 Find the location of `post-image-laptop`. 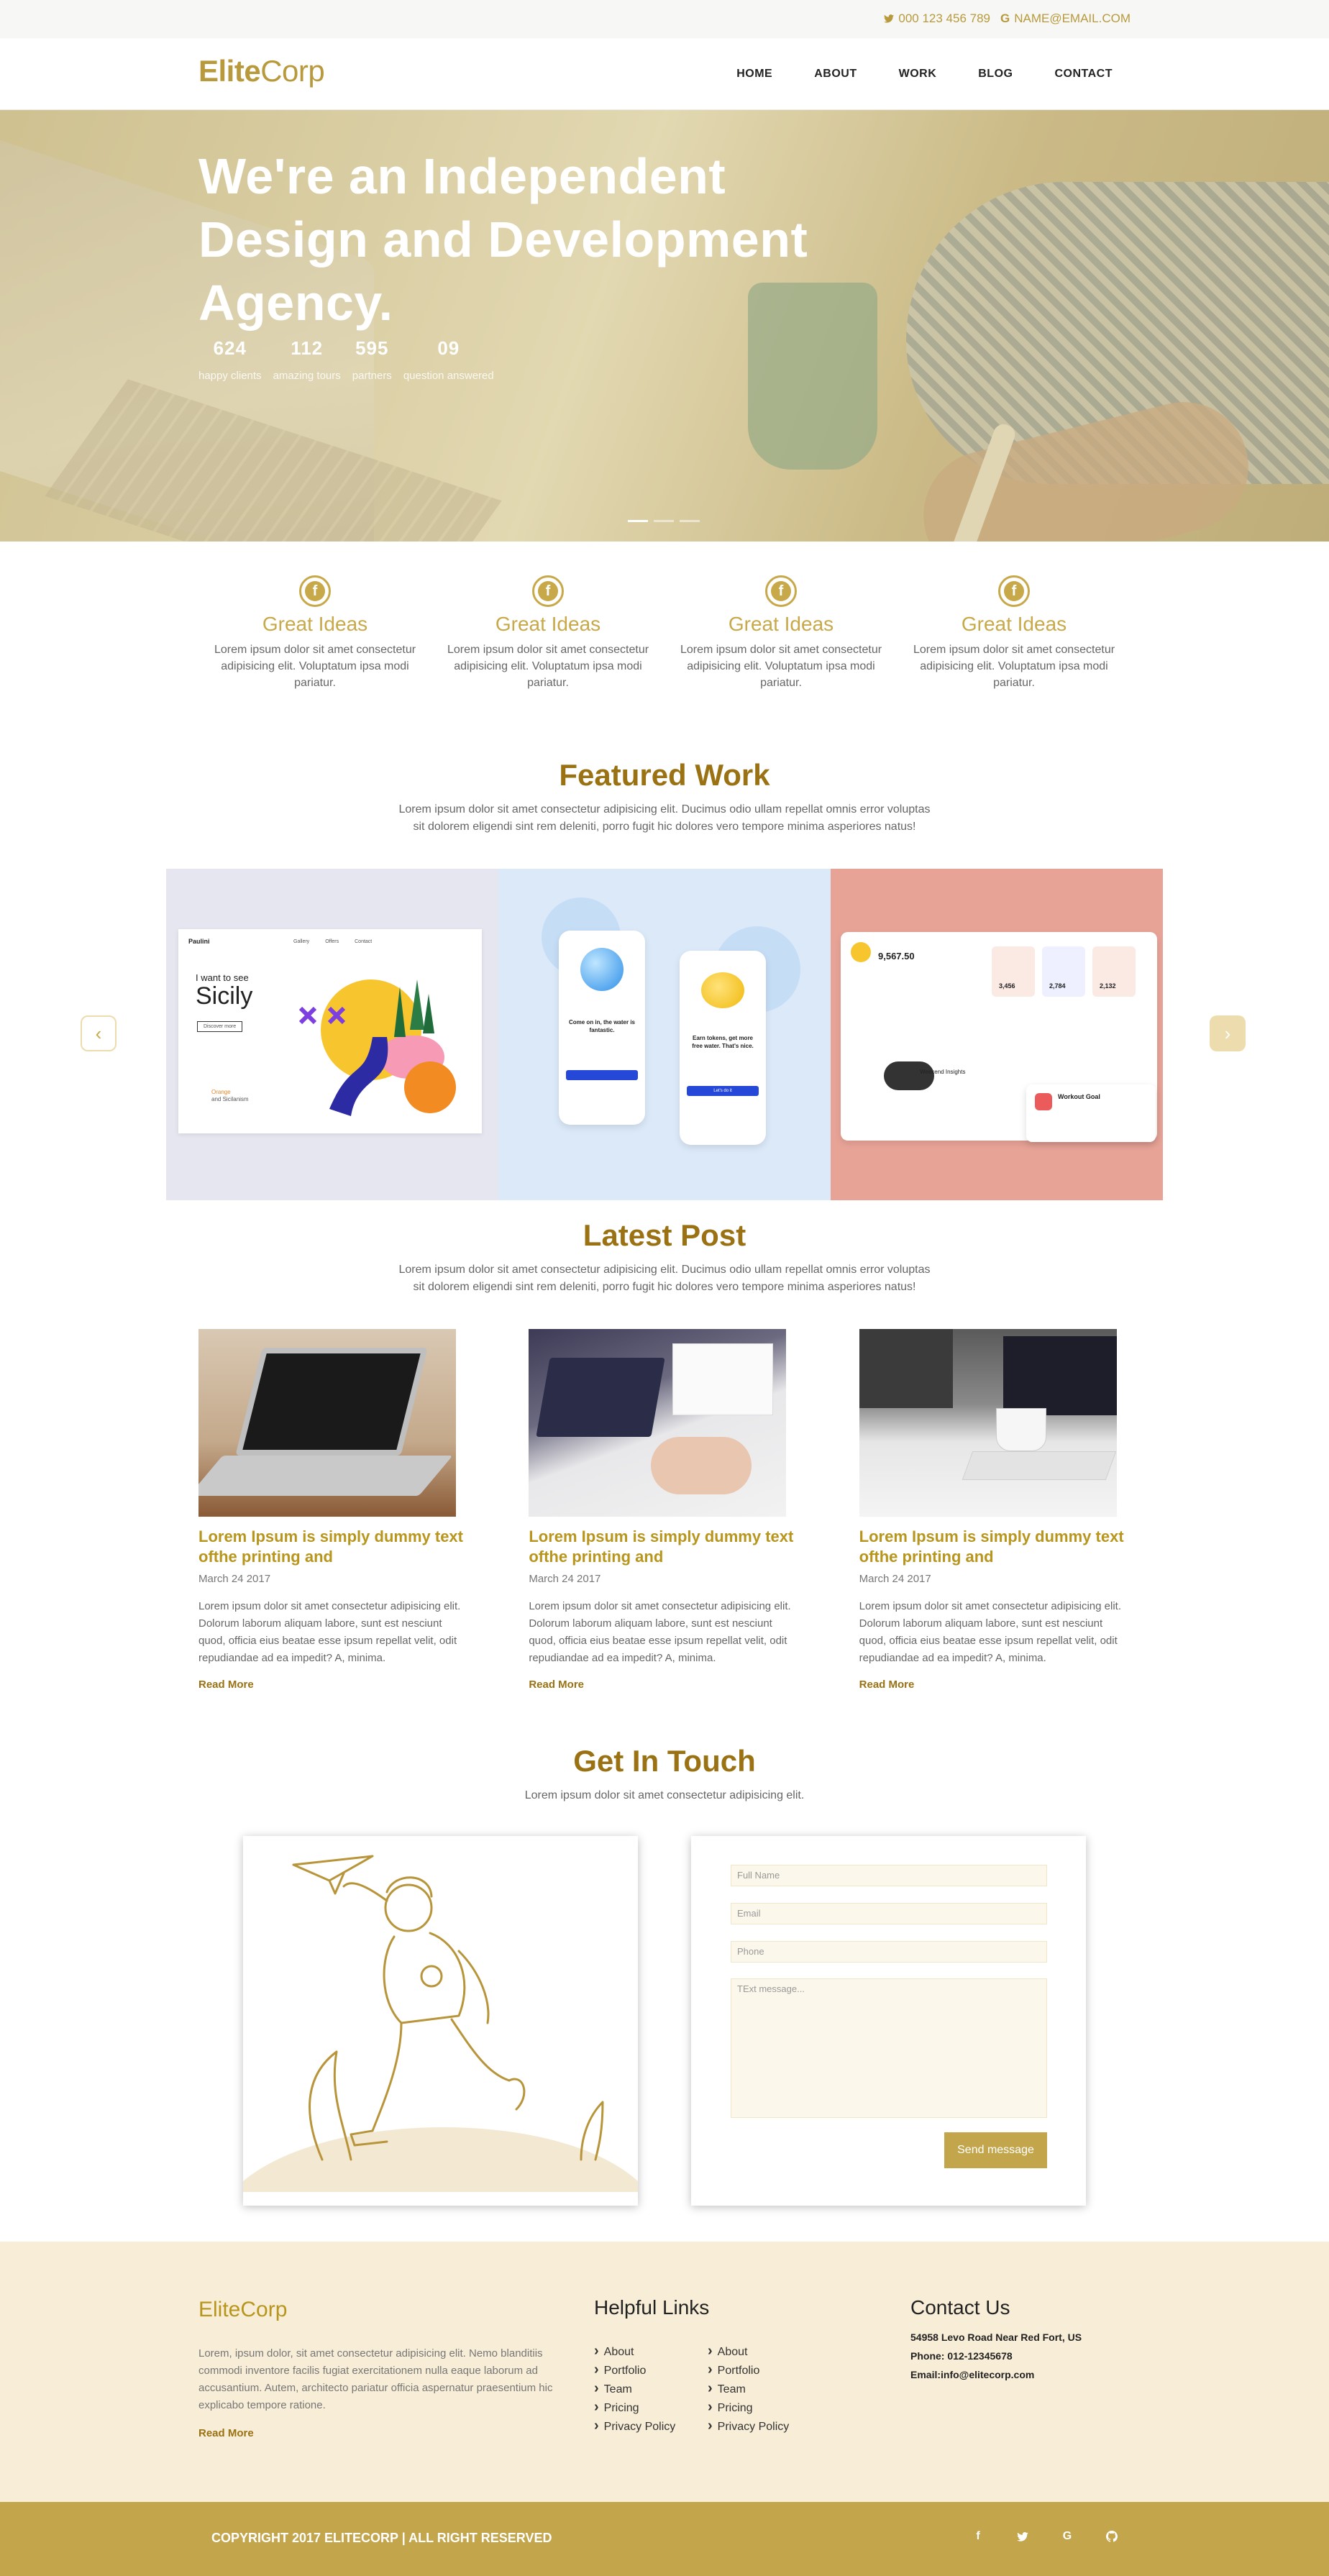

post-image-laptop is located at coordinates (327, 1423).